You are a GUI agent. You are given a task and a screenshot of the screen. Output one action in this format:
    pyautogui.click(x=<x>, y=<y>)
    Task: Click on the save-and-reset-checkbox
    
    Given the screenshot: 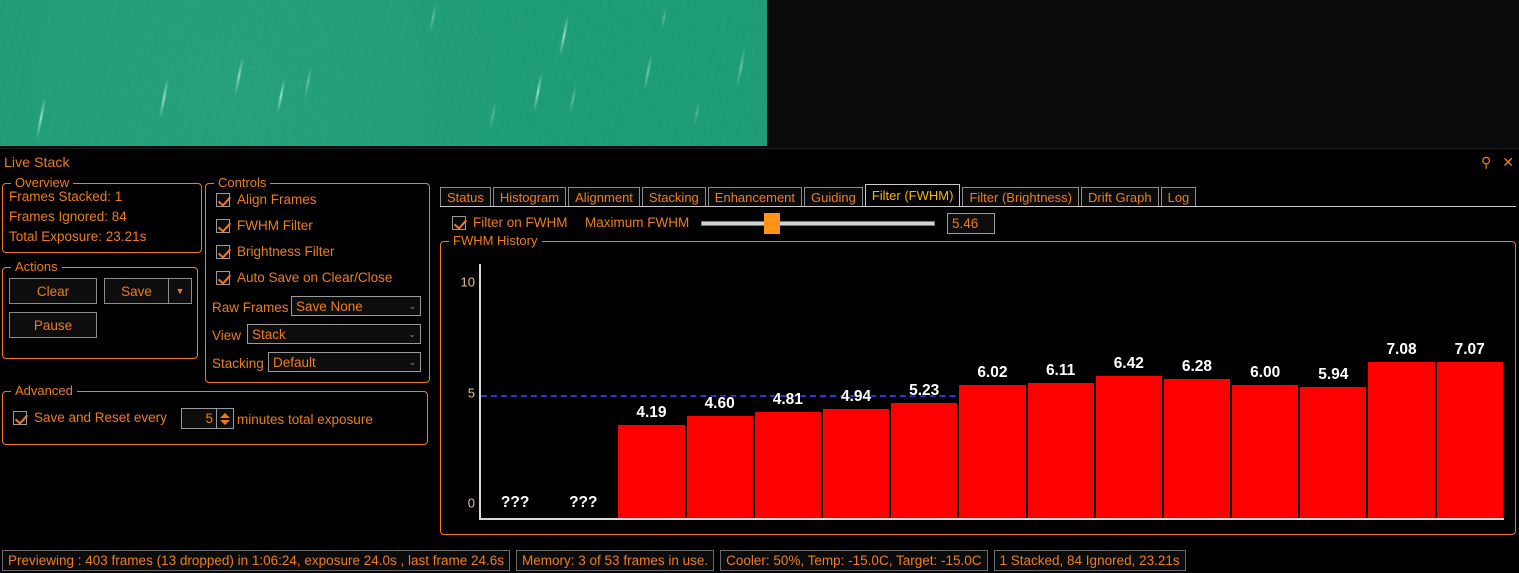 What is the action you would take?
    pyautogui.click(x=20, y=417)
    